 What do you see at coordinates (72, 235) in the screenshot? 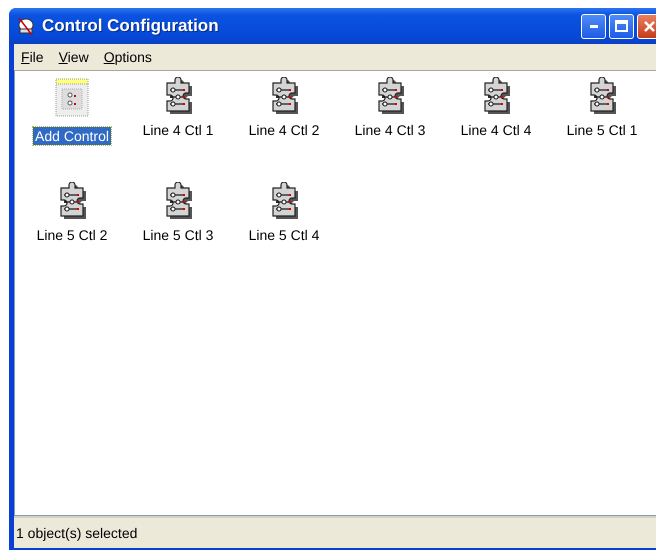
I see `icon-label: Line 5 Ctl 2` at bounding box center [72, 235].